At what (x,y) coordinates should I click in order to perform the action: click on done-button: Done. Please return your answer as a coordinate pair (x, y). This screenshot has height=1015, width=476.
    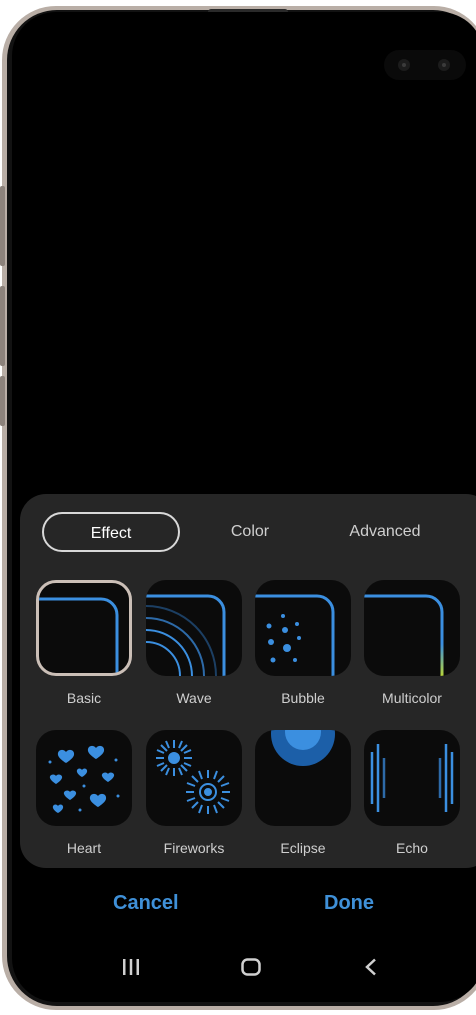
    Looking at the image, I should click on (349, 903).